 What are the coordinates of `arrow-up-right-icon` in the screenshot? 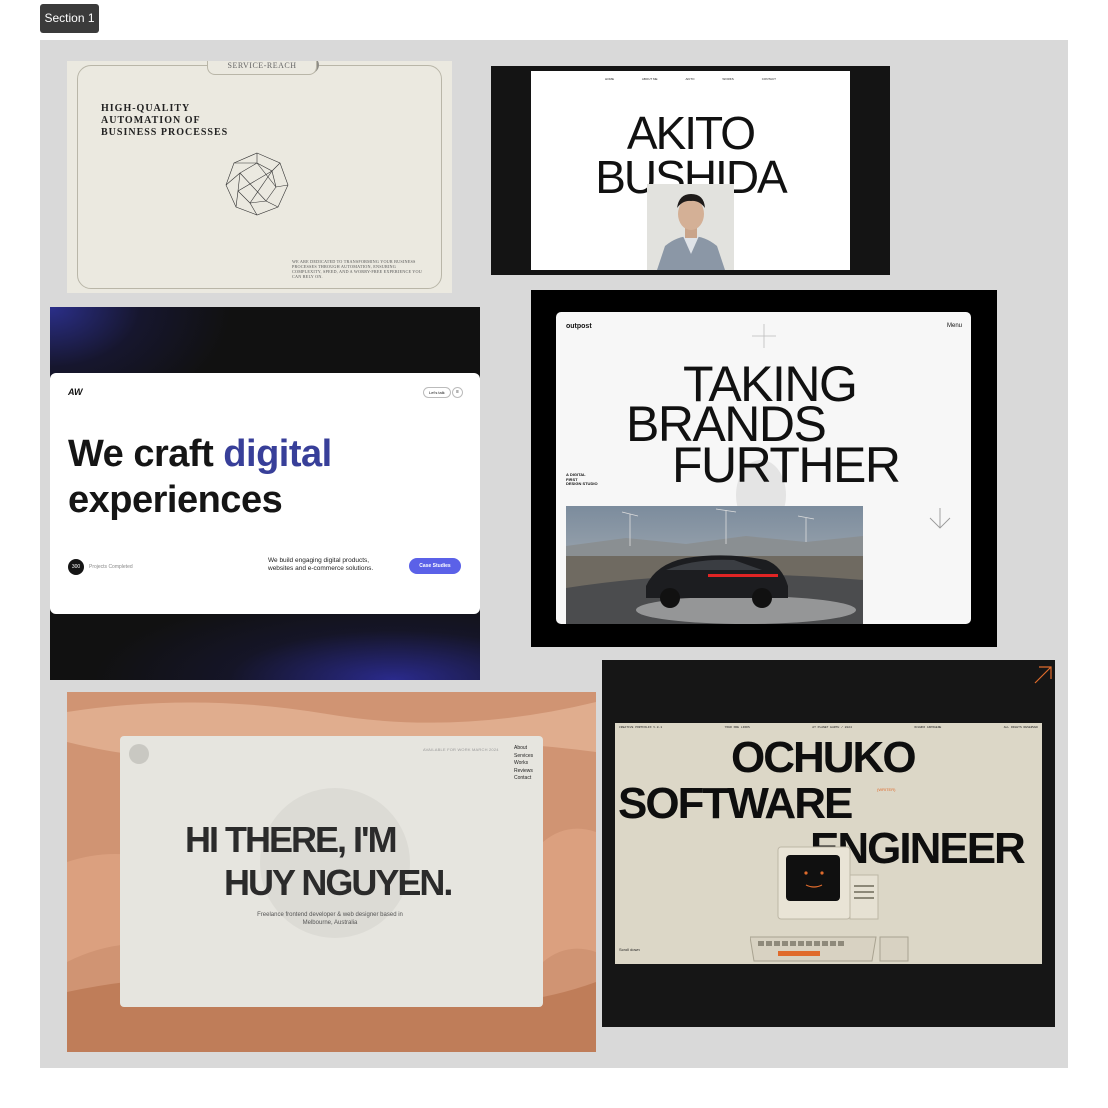 It's located at (1043, 675).